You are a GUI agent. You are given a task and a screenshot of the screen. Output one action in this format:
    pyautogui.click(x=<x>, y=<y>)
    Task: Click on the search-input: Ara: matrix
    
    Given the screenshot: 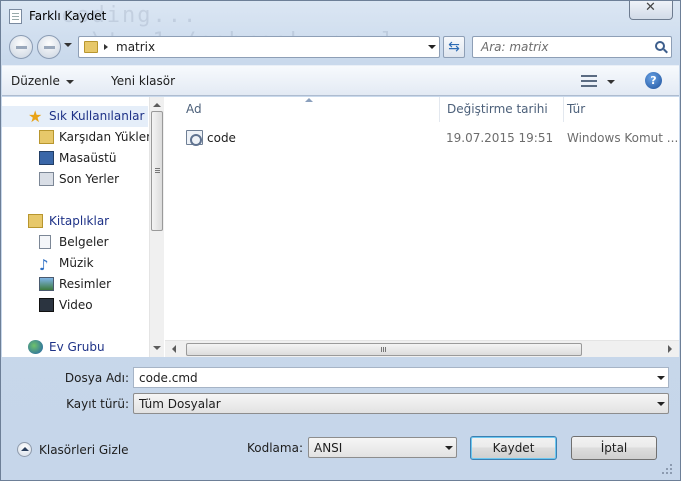 What is the action you would take?
    pyautogui.click(x=572, y=47)
    